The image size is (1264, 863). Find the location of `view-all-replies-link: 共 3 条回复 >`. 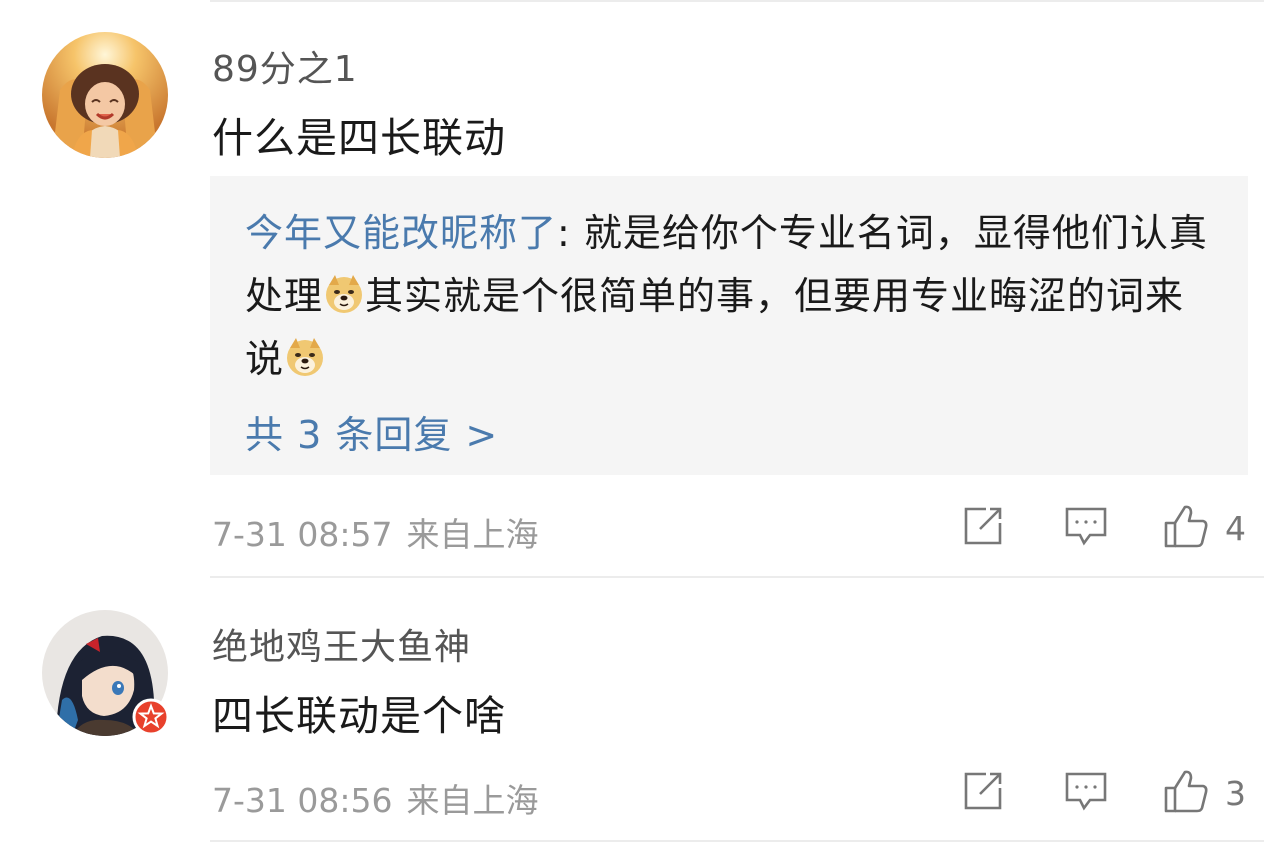

view-all-replies-link: 共 3 条回复 > is located at coordinates (371, 431).